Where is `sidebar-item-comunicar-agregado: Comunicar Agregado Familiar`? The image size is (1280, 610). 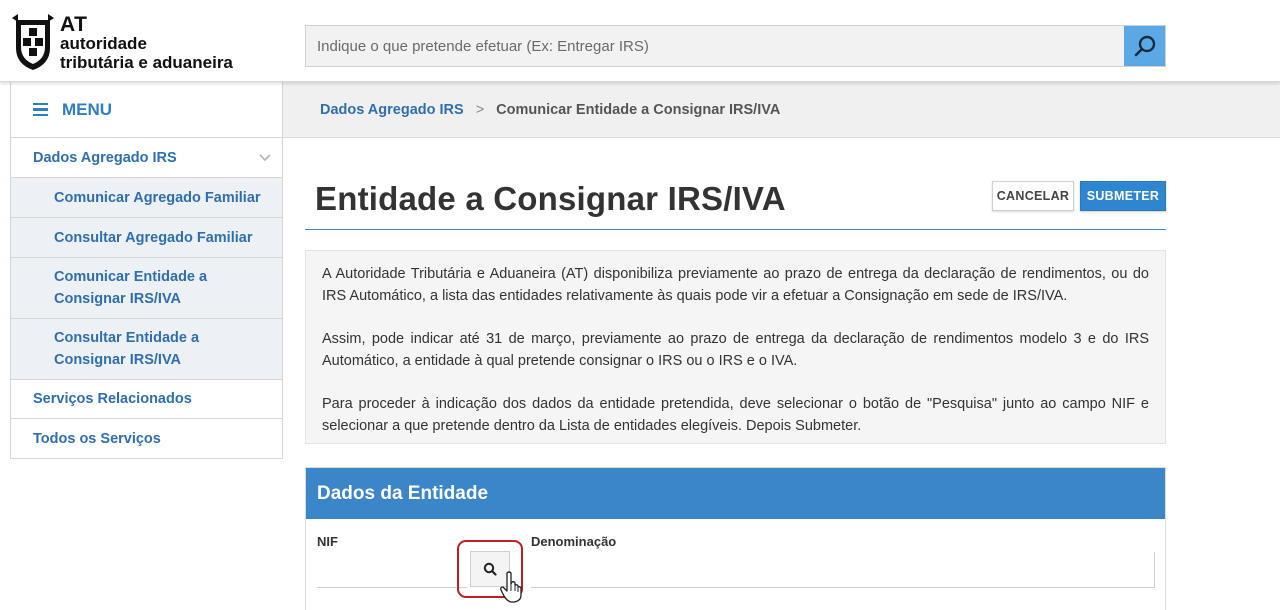
sidebar-item-comunicar-agregado: Comunicar Agregado Familiar is located at coordinates (146, 198).